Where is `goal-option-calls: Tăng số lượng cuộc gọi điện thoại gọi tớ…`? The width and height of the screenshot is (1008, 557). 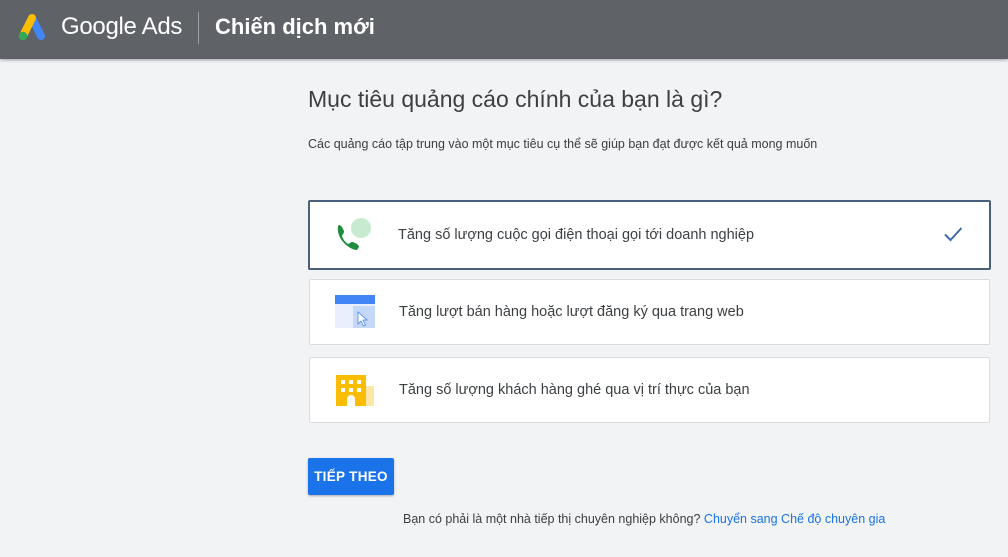
goal-option-calls: Tăng số lượng cuộc gọi điện thoại gọi tớ… is located at coordinates (649, 235).